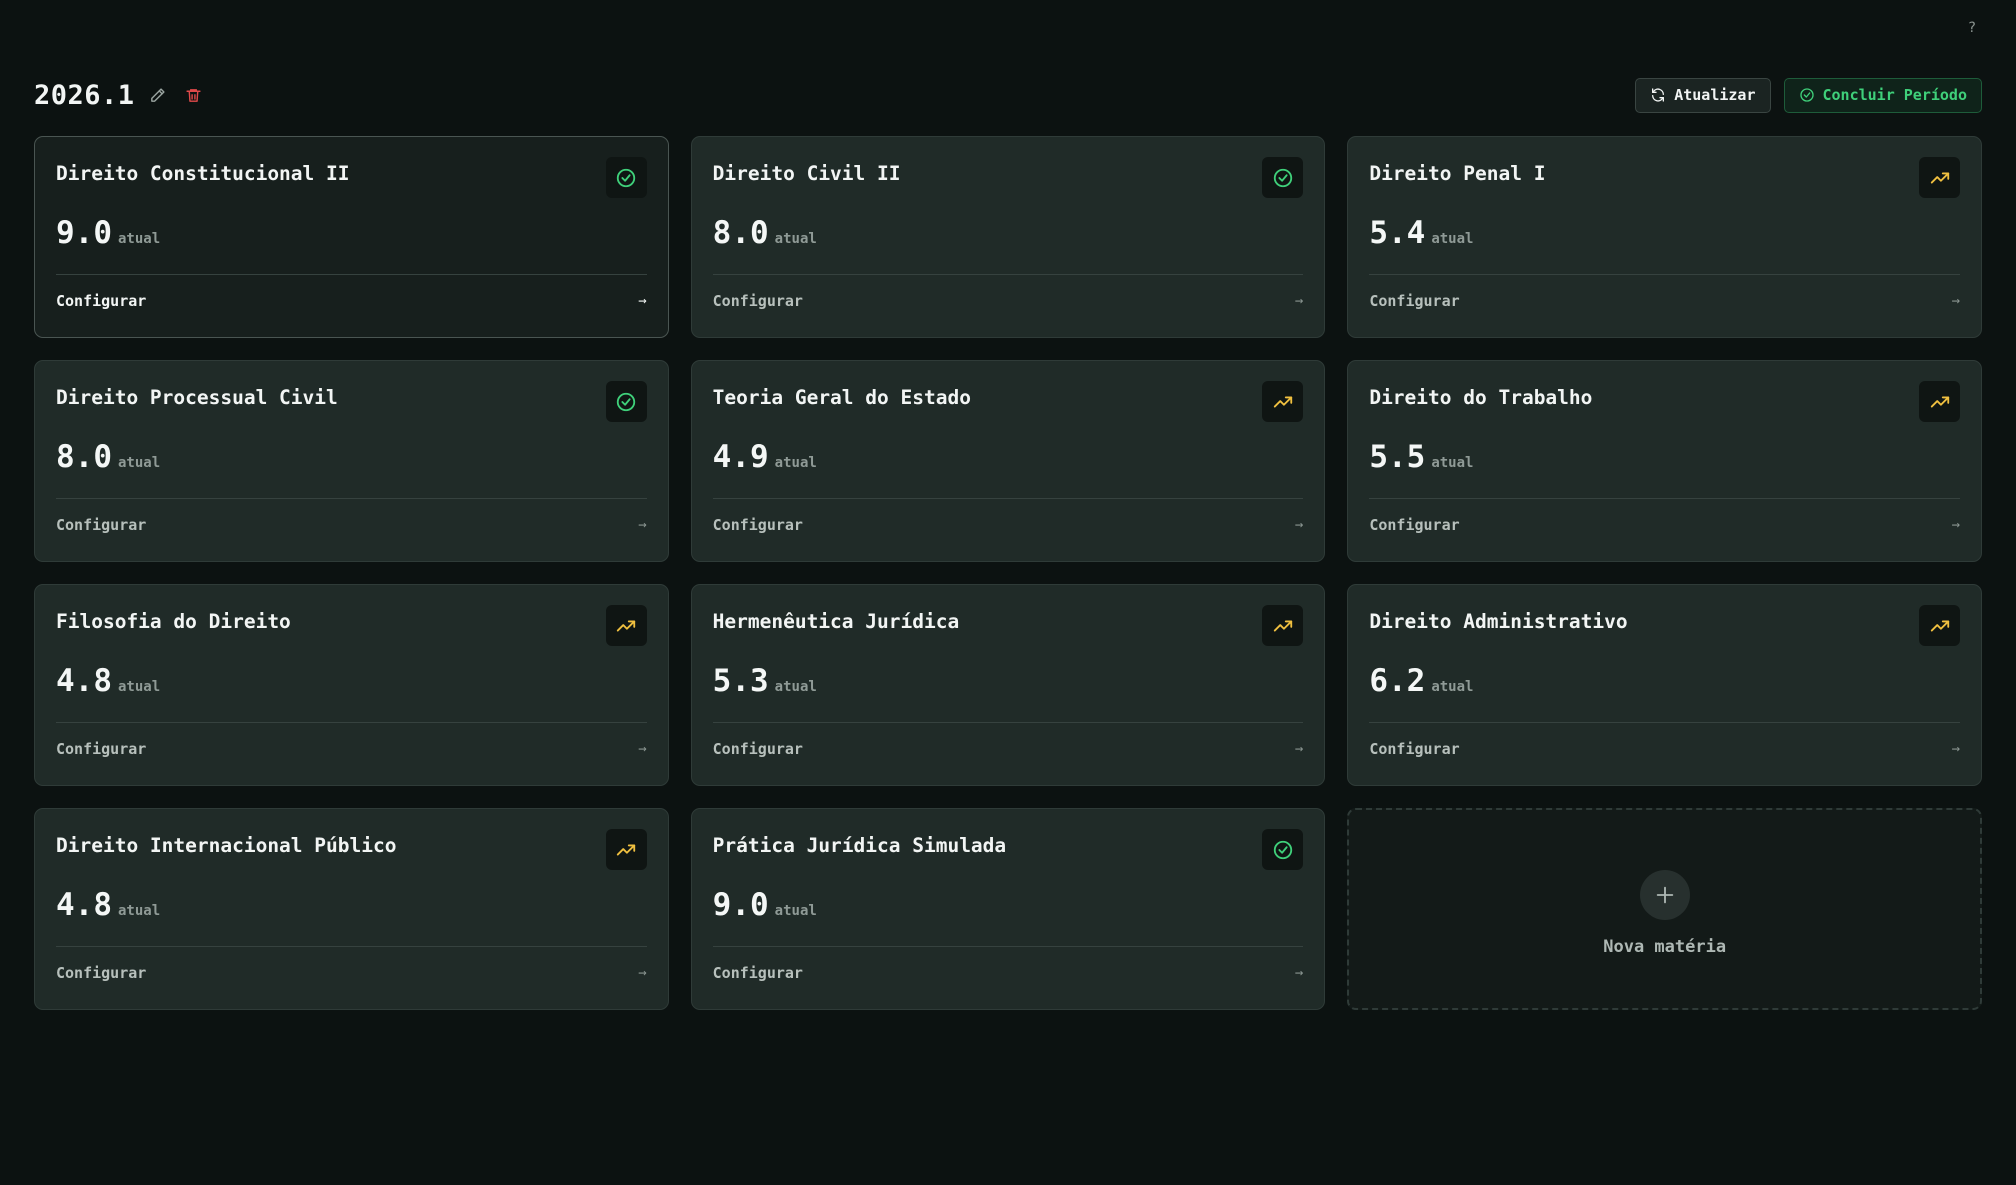 The image size is (2016, 1185). I want to click on subject-card: Direito Civil II 8.0 atual Configurar →, so click(1008, 237).